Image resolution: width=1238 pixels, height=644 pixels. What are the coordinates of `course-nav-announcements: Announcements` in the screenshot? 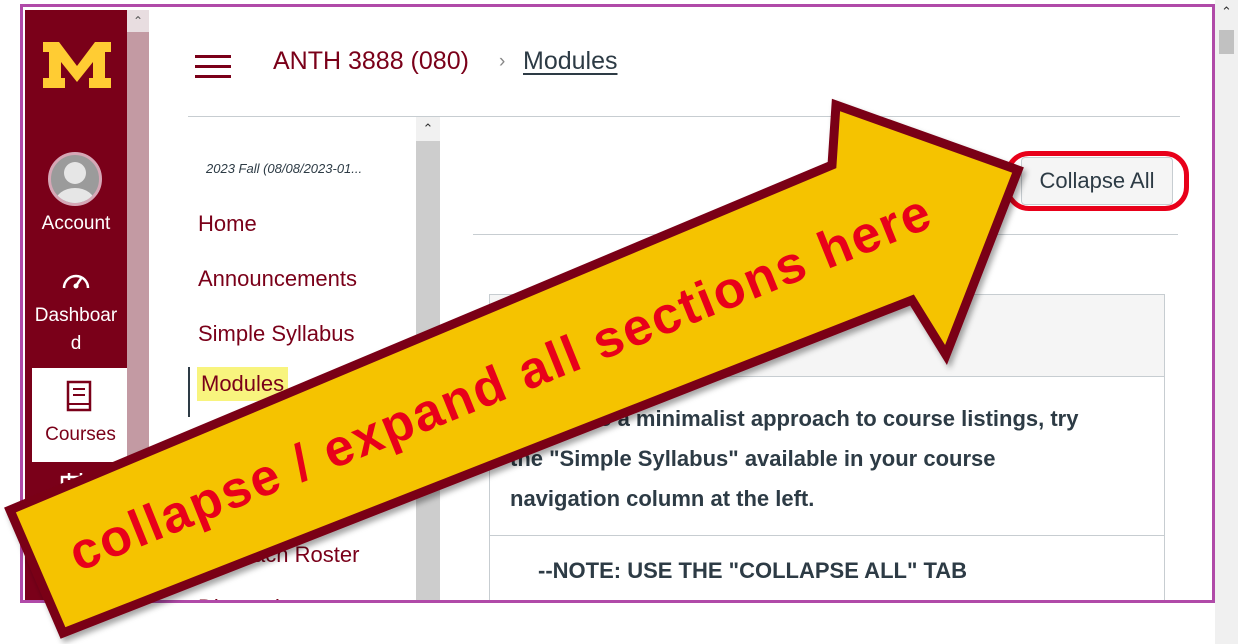 It's located at (277, 279).